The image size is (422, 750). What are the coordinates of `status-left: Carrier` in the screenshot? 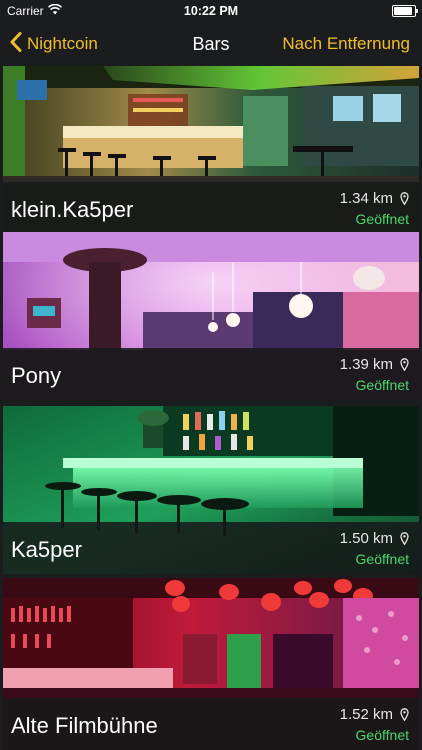 It's located at (34, 10).